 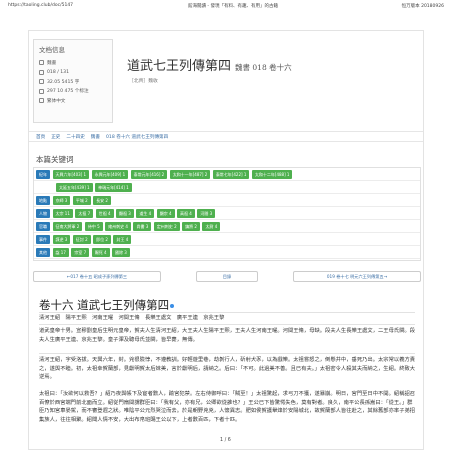 I want to click on info-title: 文档信息, so click(x=52, y=50).